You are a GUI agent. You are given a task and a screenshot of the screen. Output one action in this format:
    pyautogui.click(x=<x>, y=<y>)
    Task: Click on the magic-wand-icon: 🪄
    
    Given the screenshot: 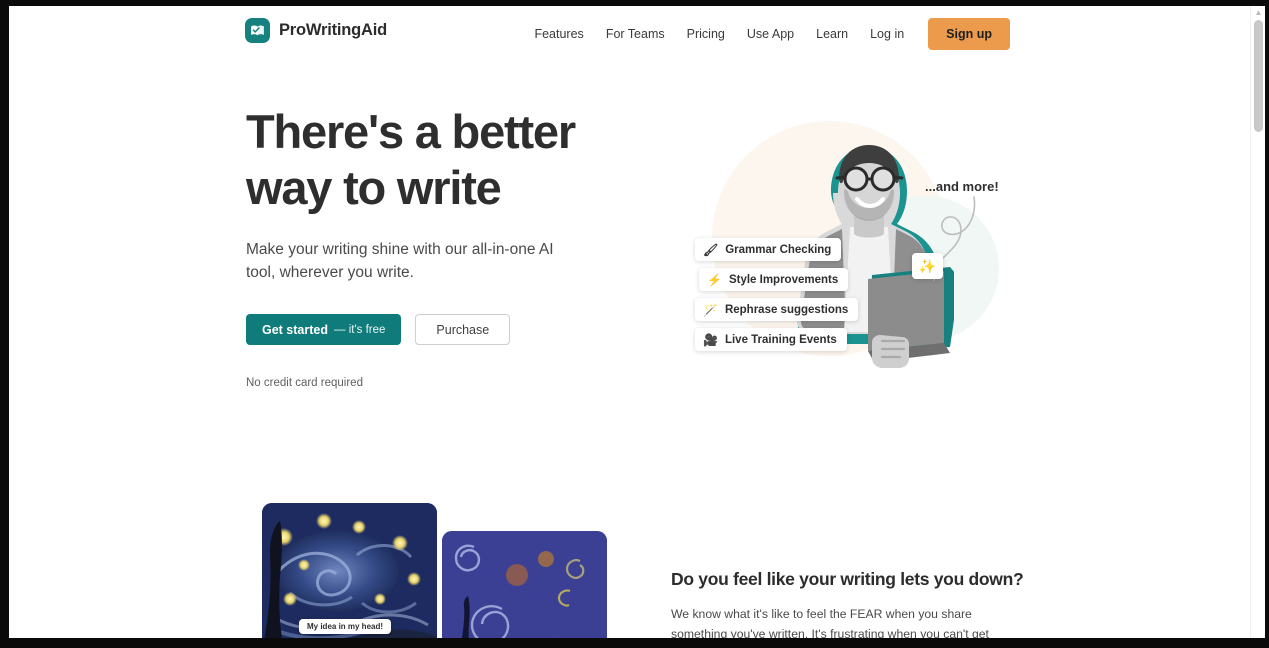 What is the action you would take?
    pyautogui.click(x=710, y=309)
    